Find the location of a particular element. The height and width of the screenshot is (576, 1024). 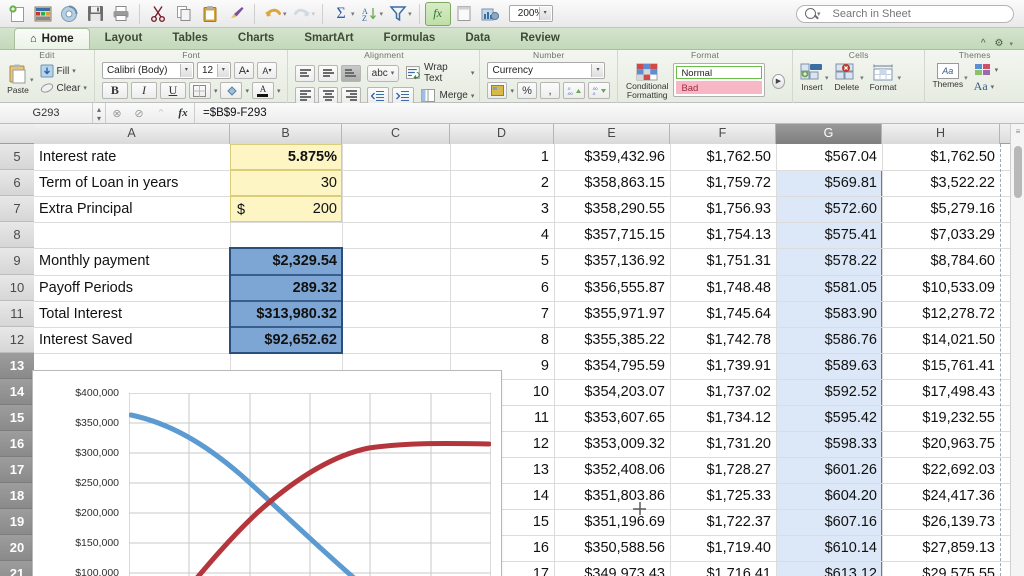

cell-e13: $354,795.59 is located at coordinates (612, 366).